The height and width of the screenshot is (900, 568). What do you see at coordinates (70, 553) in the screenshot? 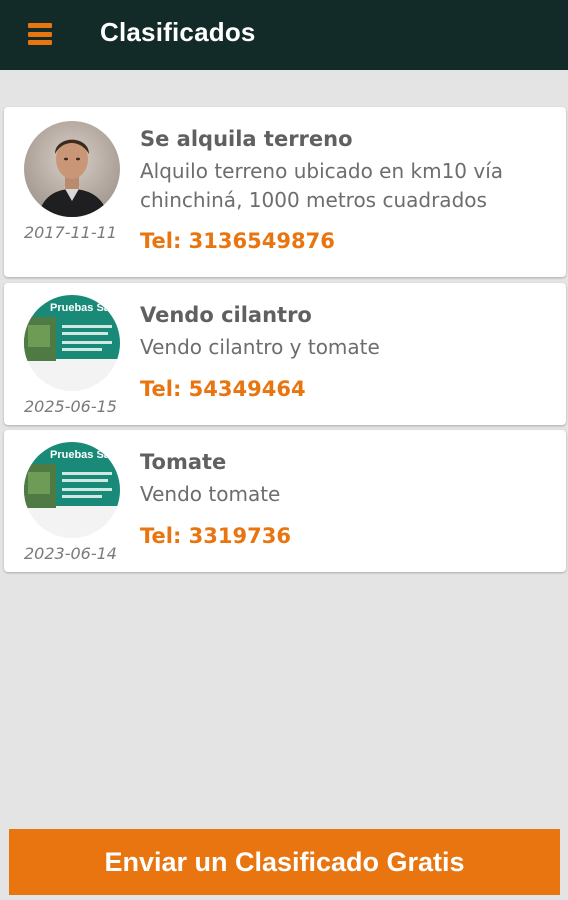
I see `listing-date: 2023-06-14` at bounding box center [70, 553].